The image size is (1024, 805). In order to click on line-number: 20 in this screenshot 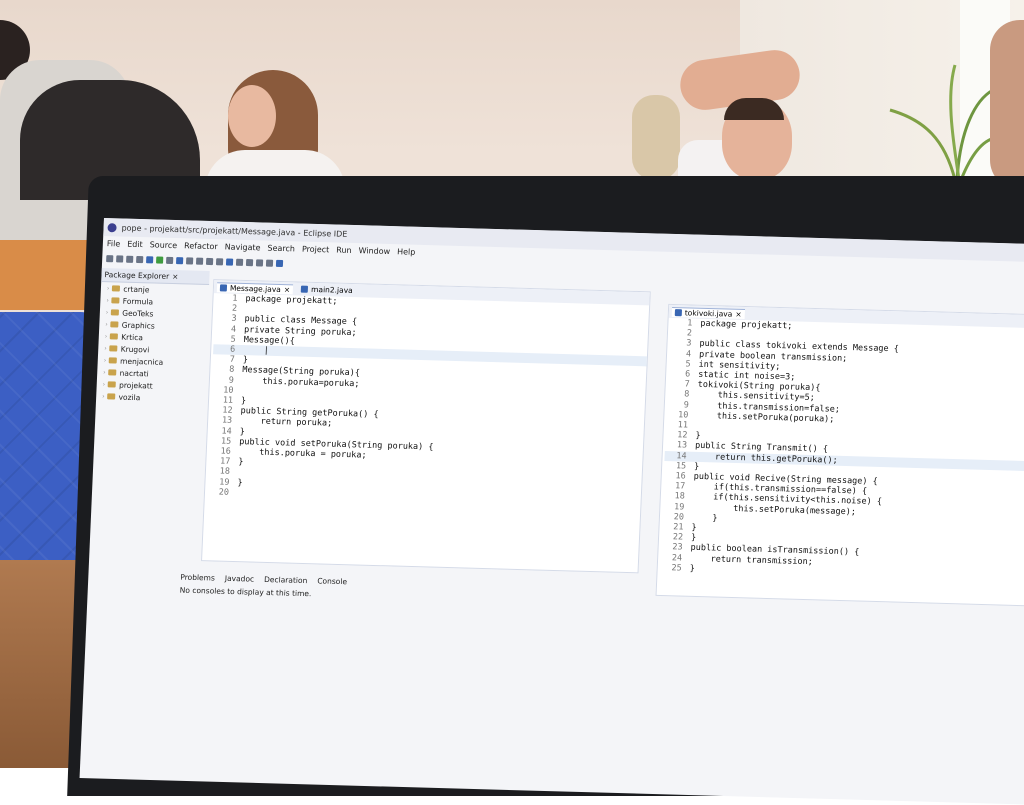, I will do `click(222, 492)`.